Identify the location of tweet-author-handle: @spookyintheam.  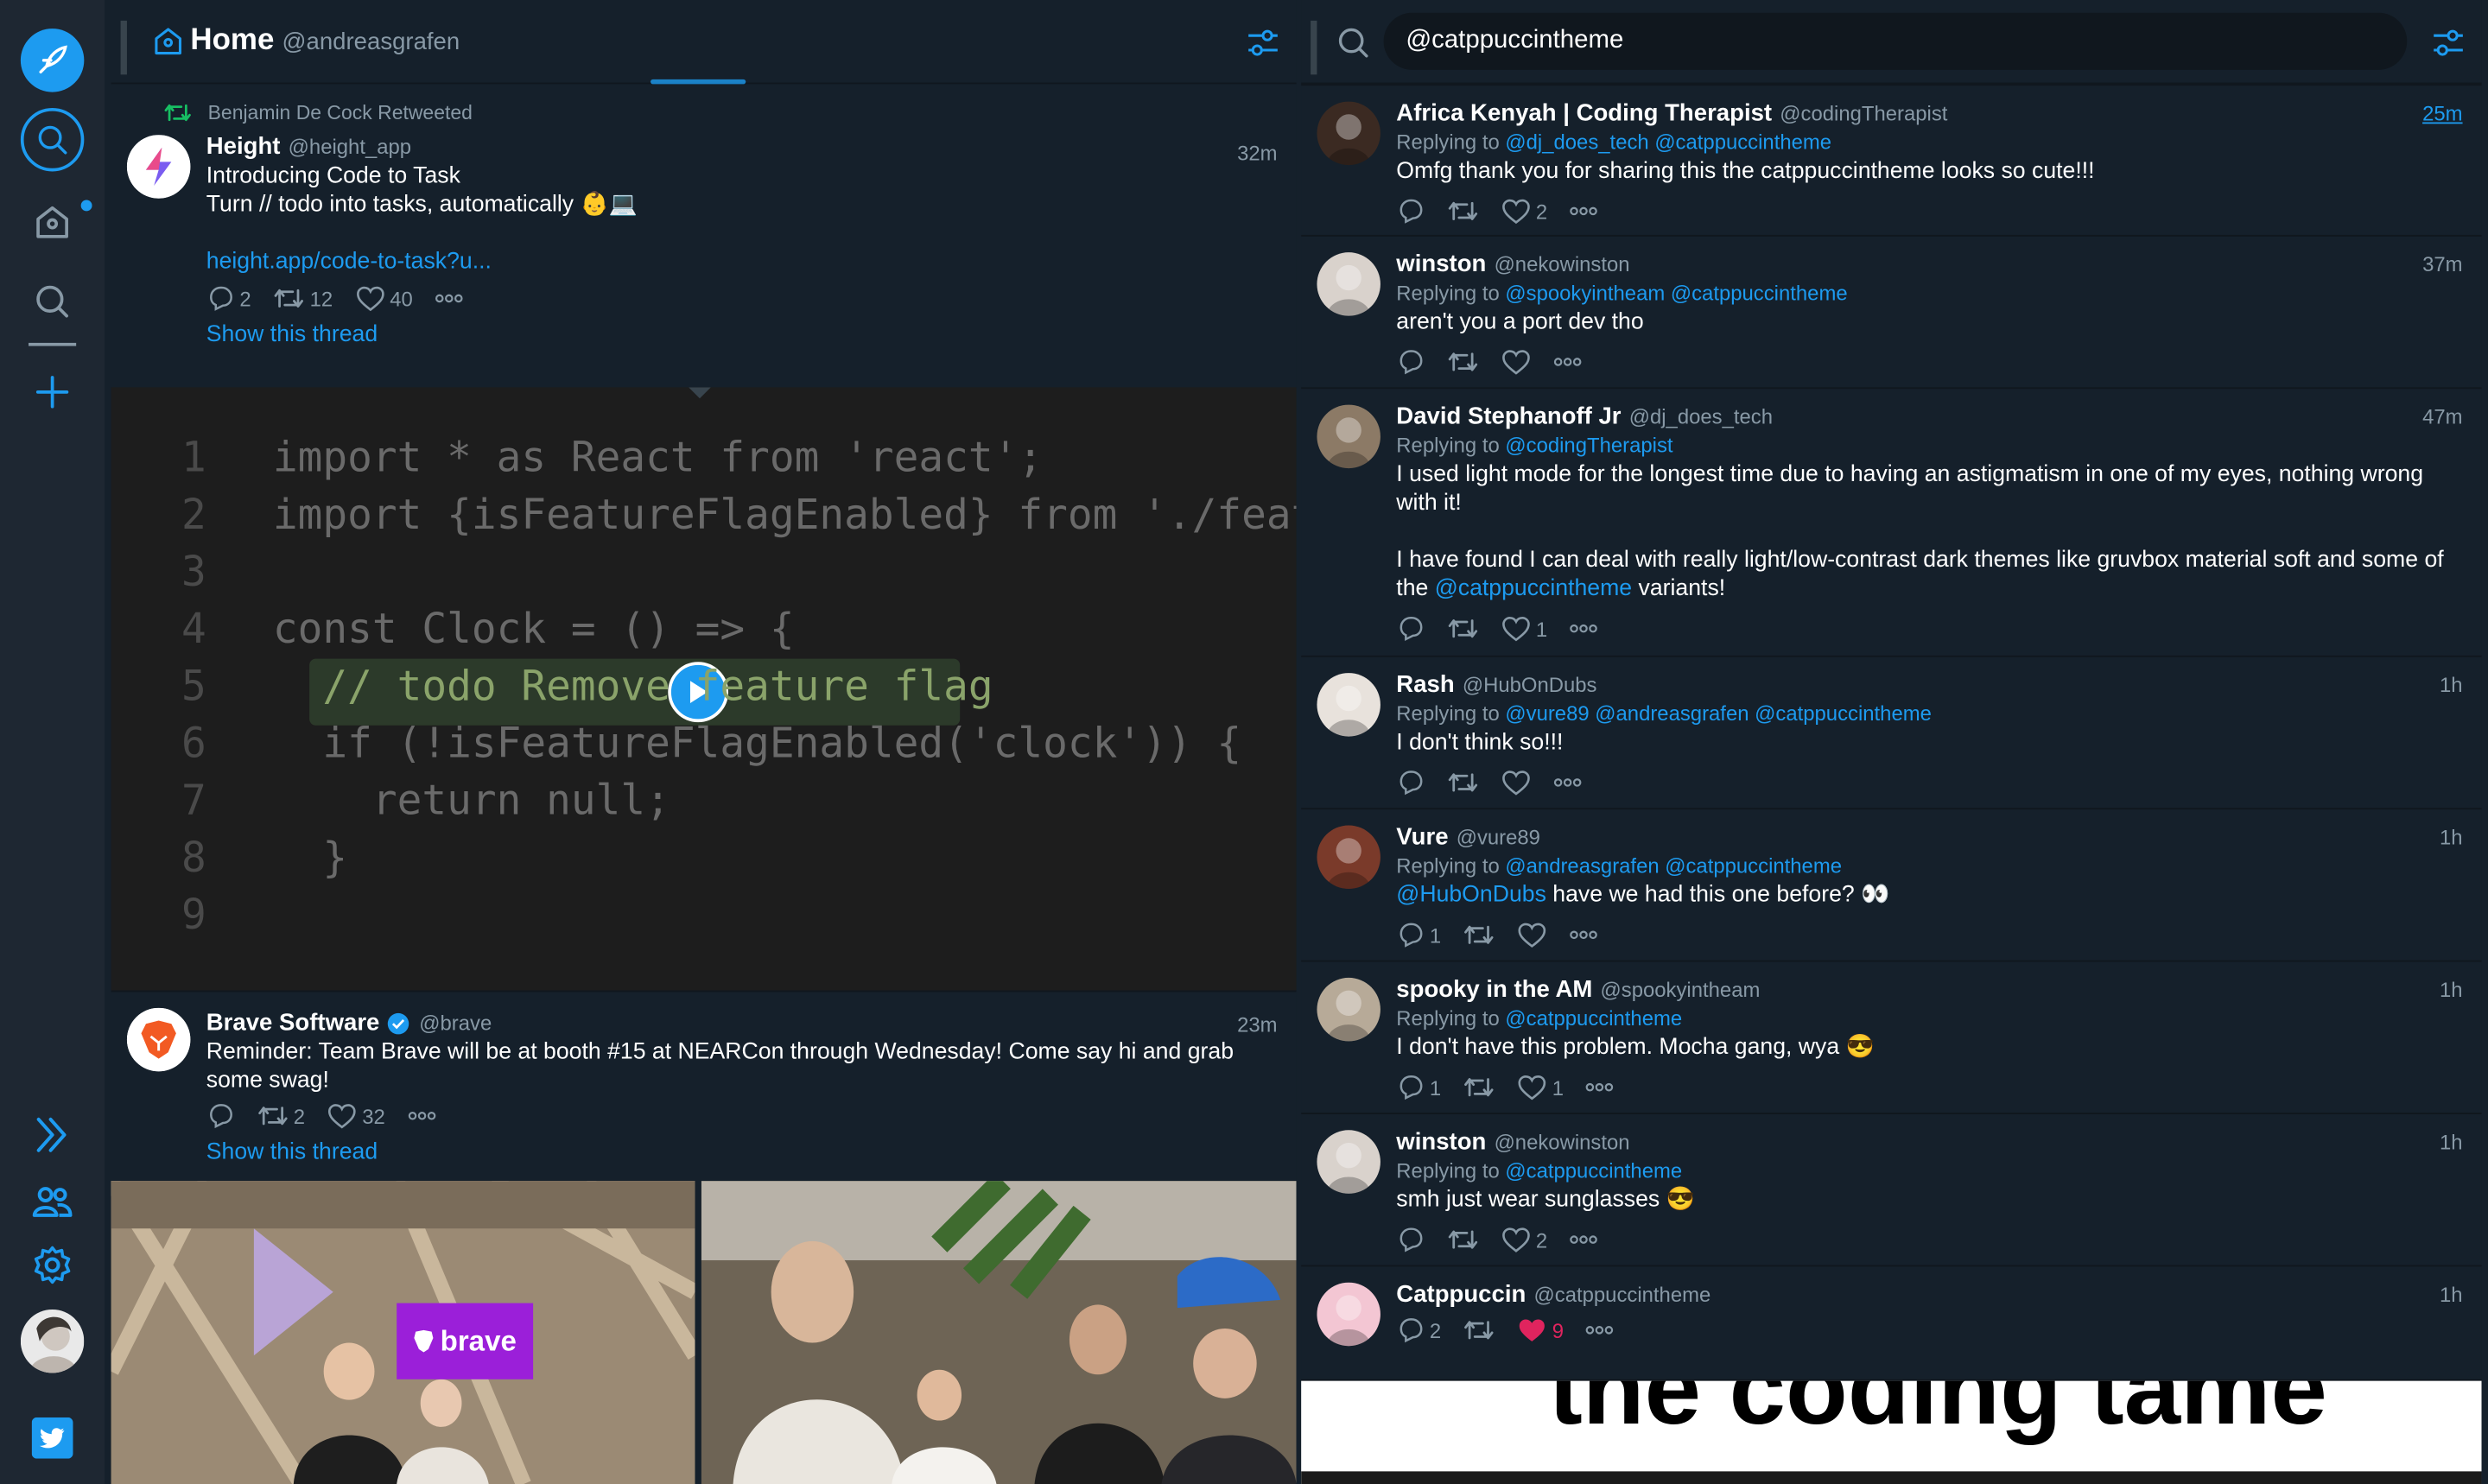
(1681, 989).